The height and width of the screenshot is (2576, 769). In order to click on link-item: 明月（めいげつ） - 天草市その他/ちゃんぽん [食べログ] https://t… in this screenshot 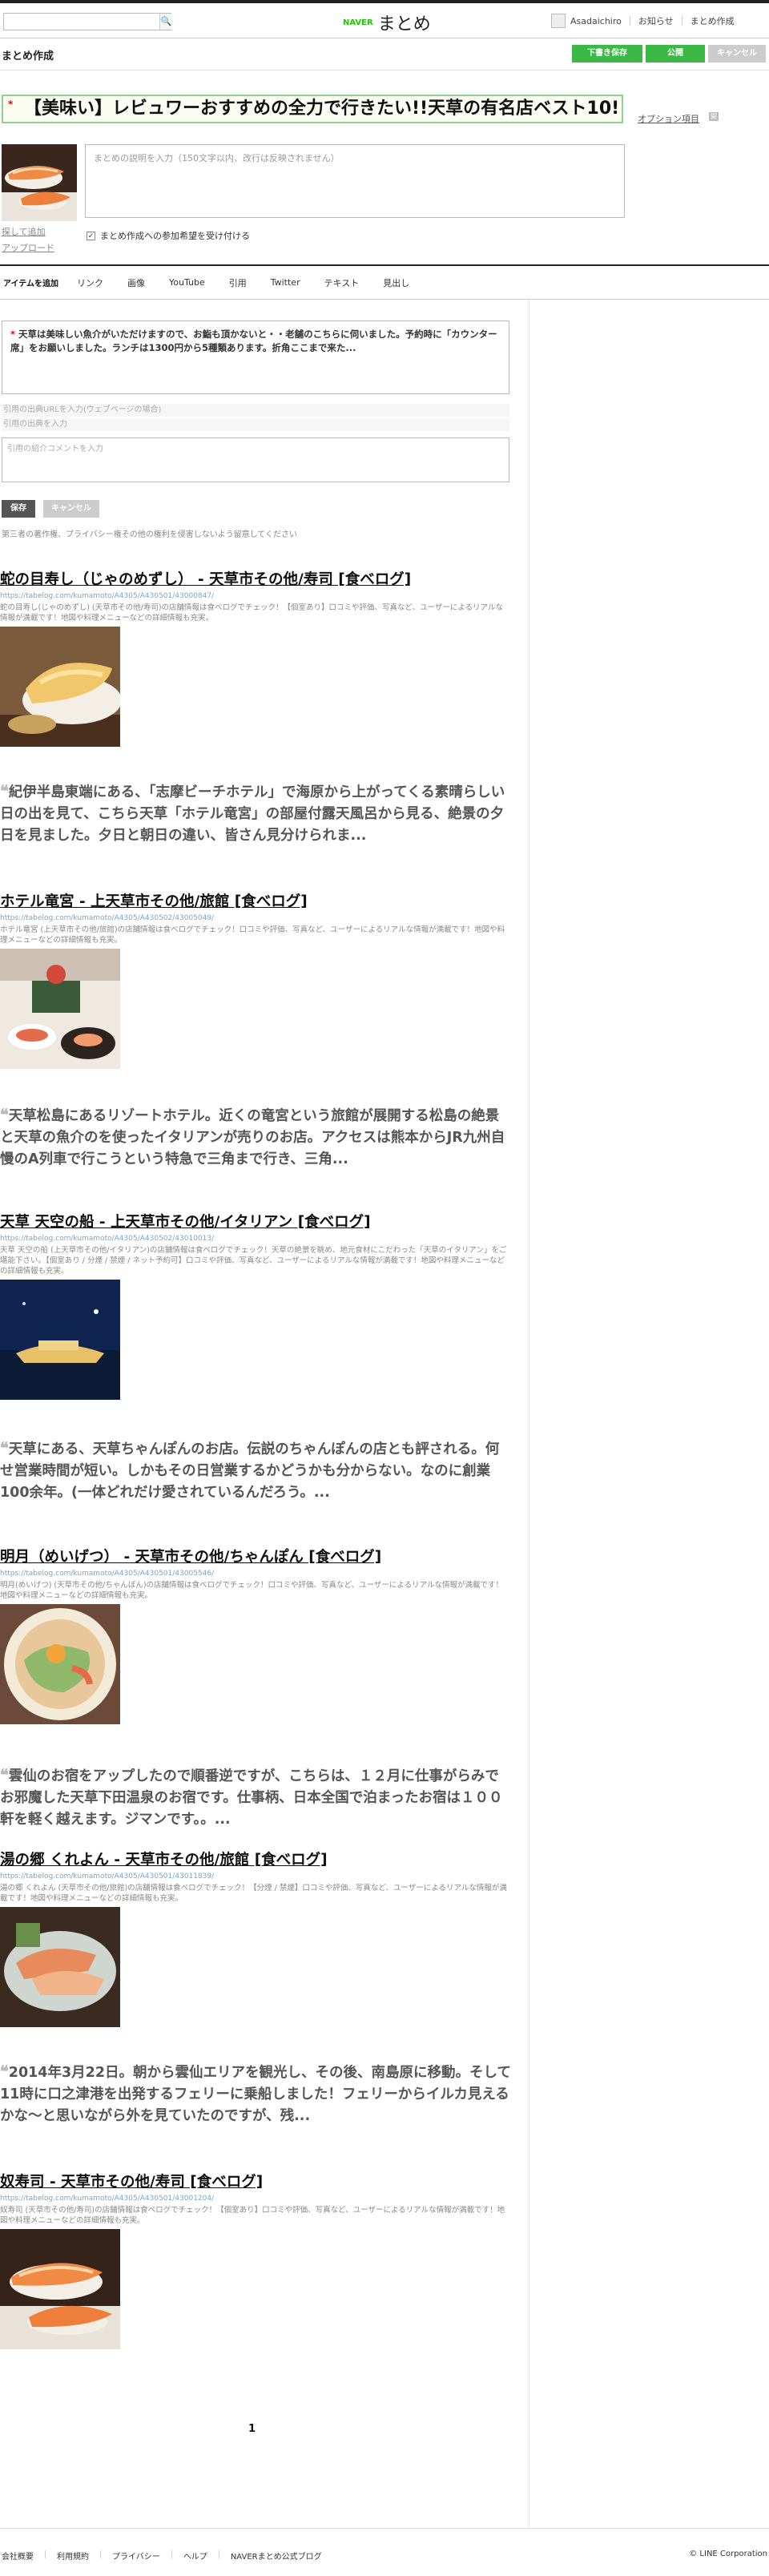, I will do `click(257, 1636)`.